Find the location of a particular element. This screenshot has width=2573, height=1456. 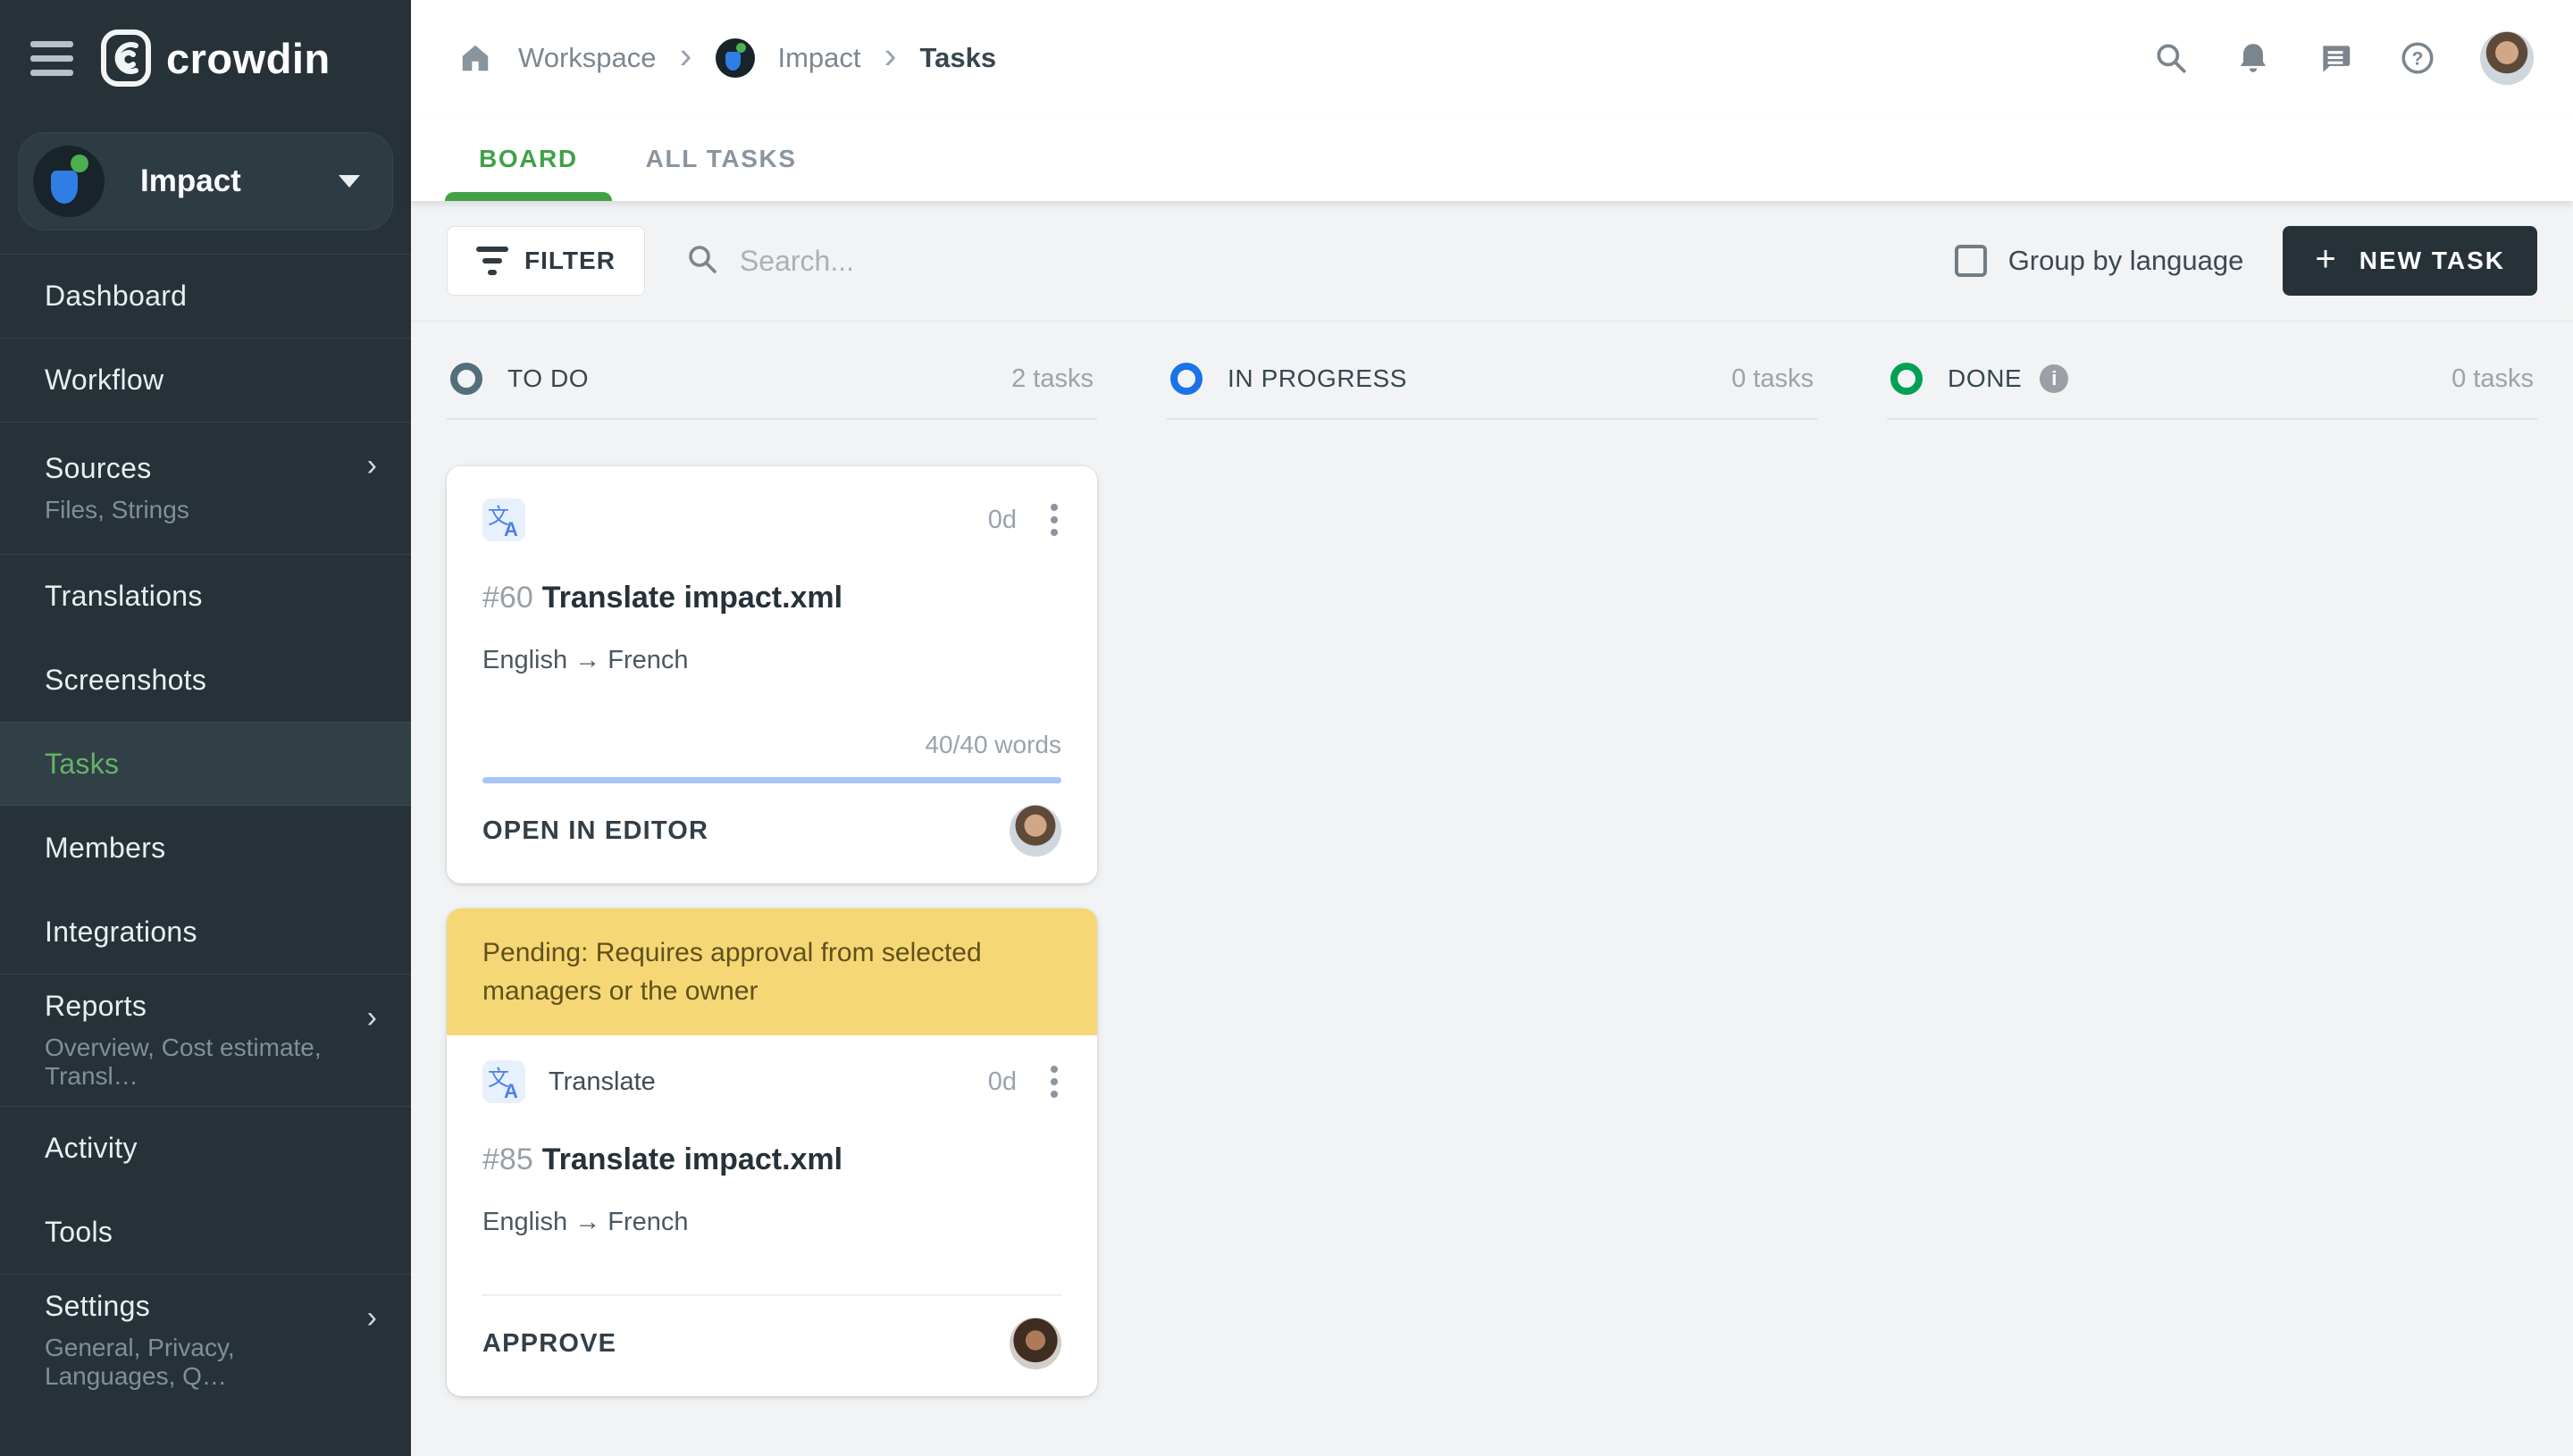

sidebar-item-workflow: Workflow is located at coordinates (205, 380).